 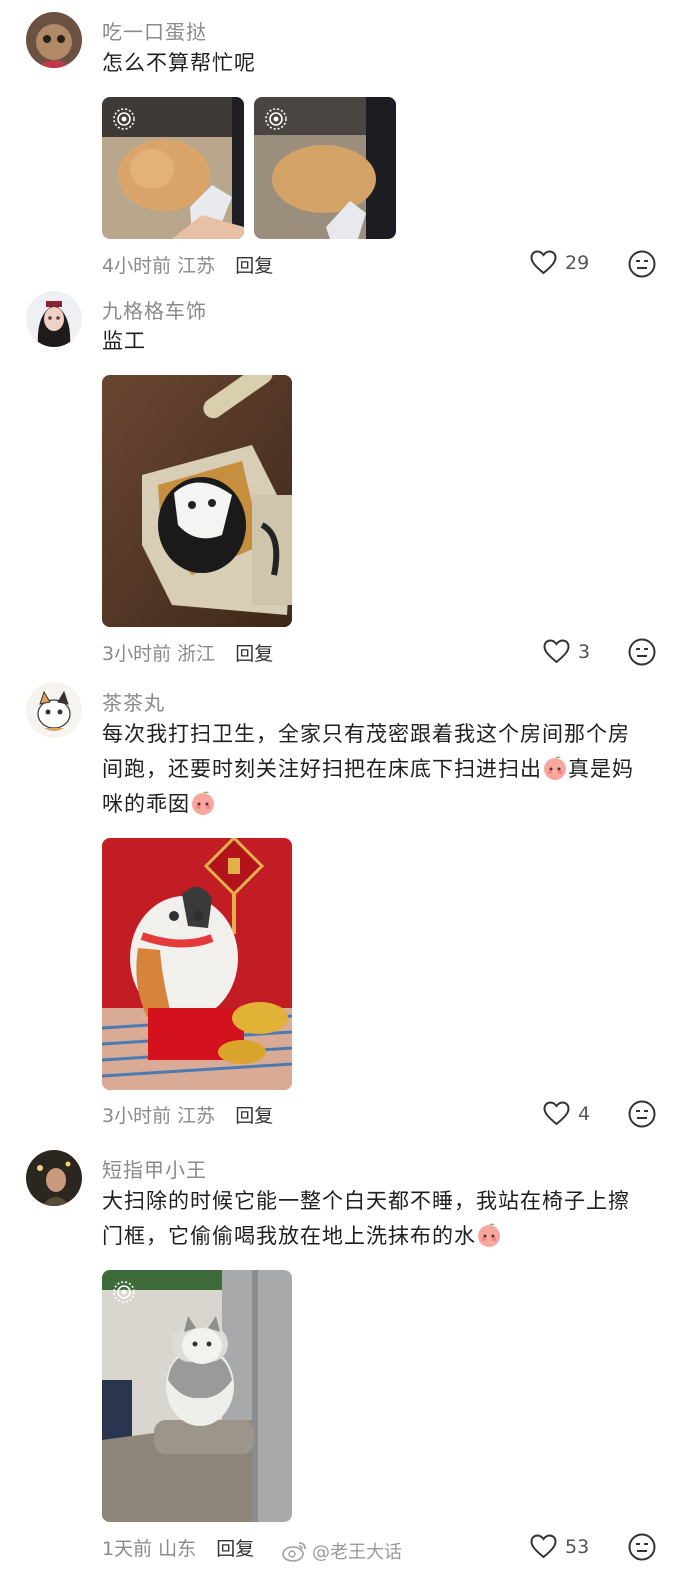 I want to click on comment-meta: 3小时前 浙江 回复, so click(x=187, y=652).